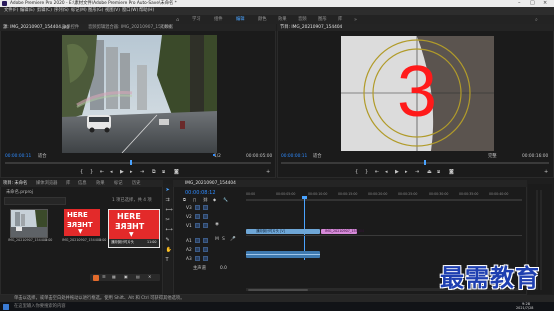 Image resolution: width=554 pixels, height=311 pixels. Describe the element at coordinates (492, 156) in the screenshot. I see `program-resolution-select: 完整` at that location.